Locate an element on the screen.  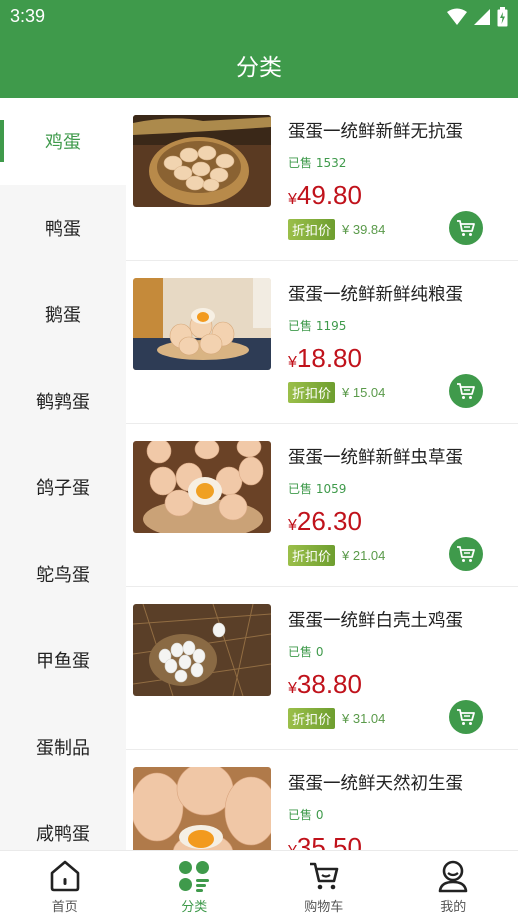
tab-home: 首页 is located at coordinates (65, 886).